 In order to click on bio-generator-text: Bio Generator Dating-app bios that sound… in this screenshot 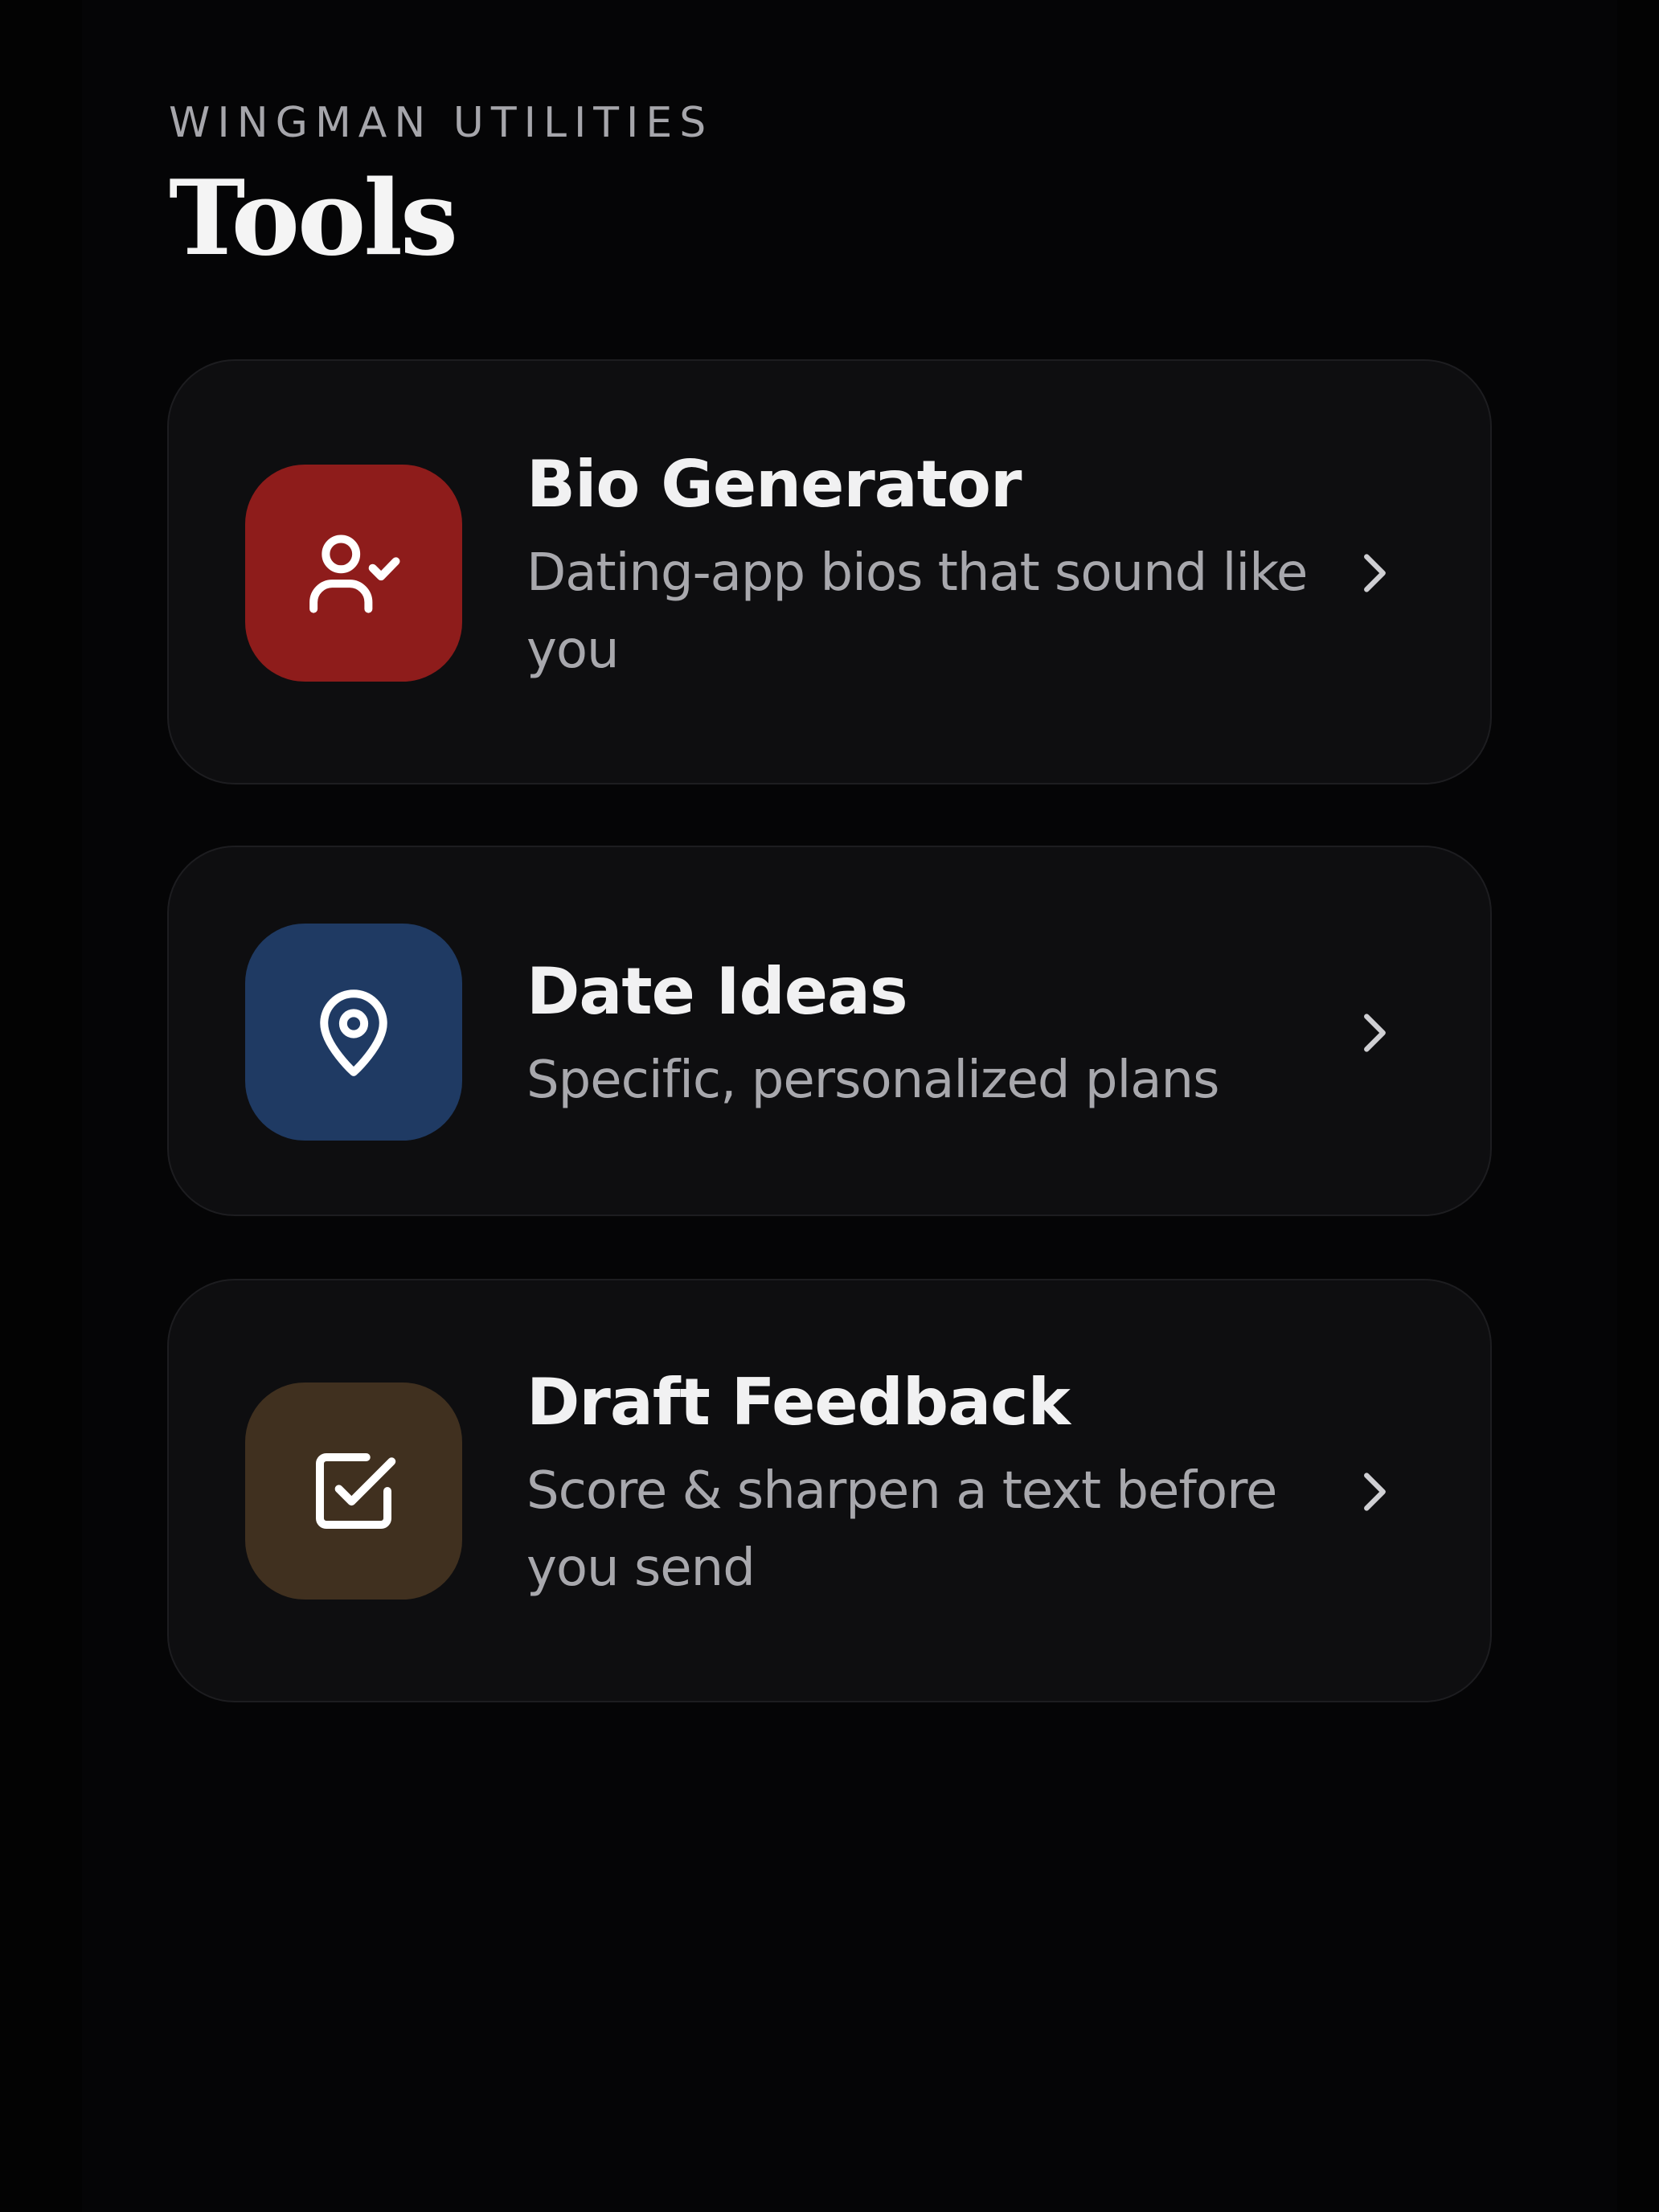, I will do `click(928, 566)`.